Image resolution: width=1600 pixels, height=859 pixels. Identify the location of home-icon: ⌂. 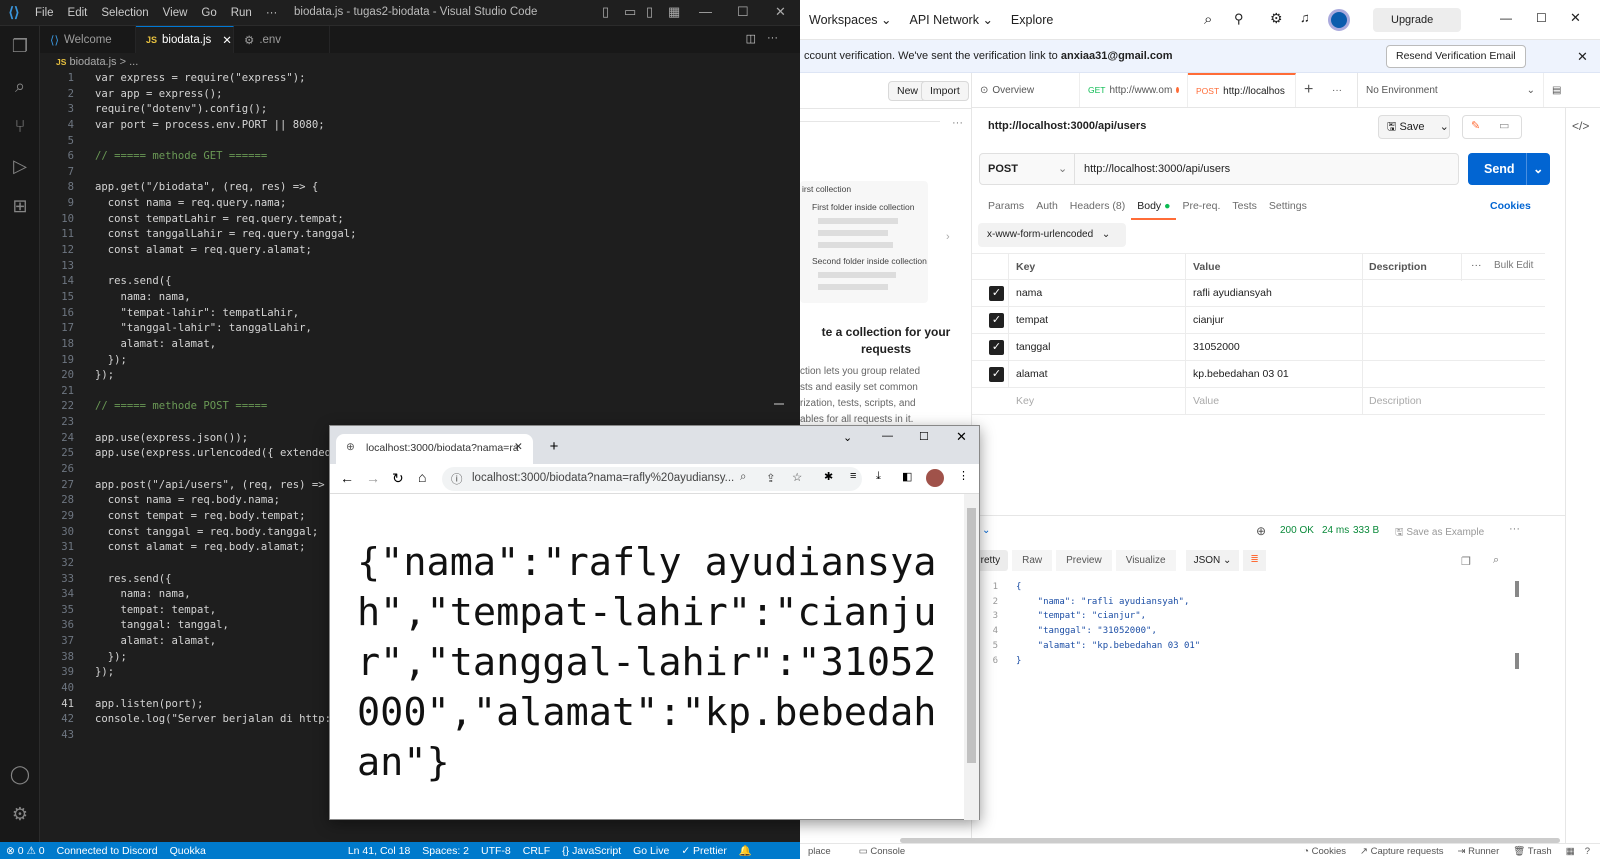
(422, 477).